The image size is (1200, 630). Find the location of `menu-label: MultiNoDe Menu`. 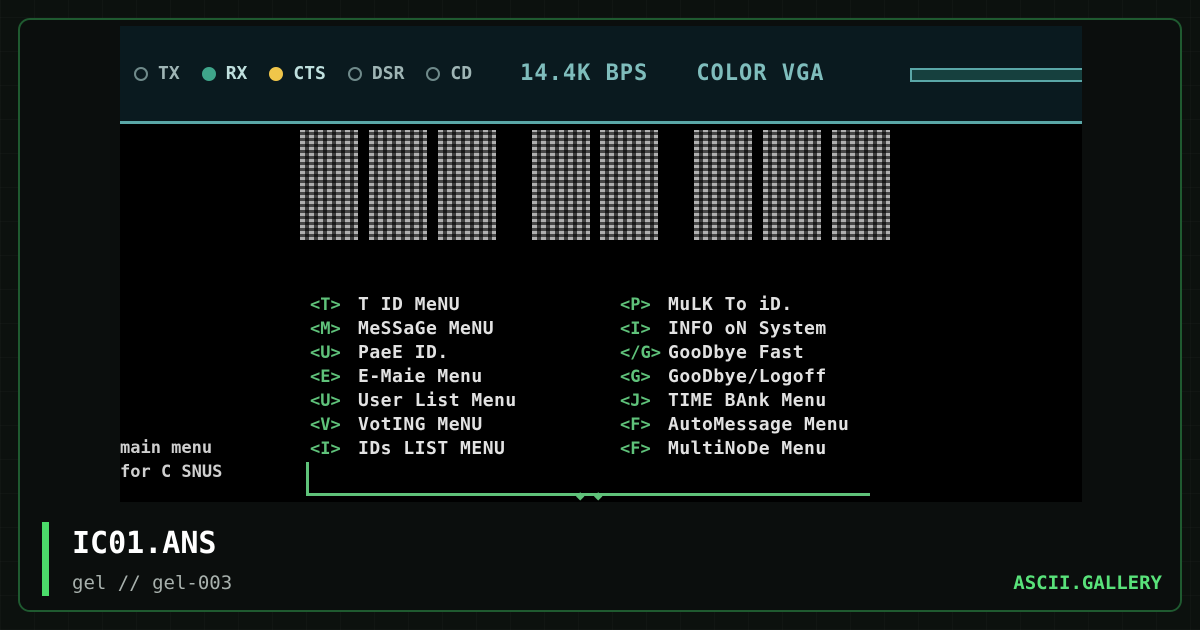

menu-label: MultiNoDe Menu is located at coordinates (747, 448).